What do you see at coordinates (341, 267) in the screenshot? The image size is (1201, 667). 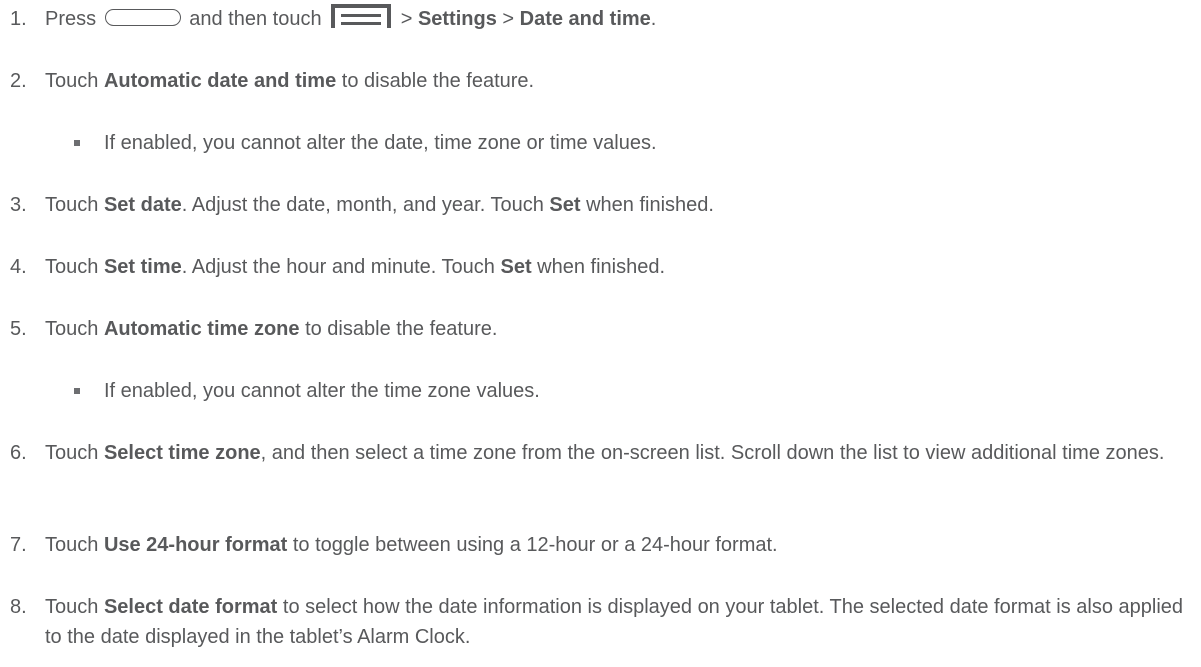 I see `step-text-fragment: . Adjust the hour and minute. Touch` at bounding box center [341, 267].